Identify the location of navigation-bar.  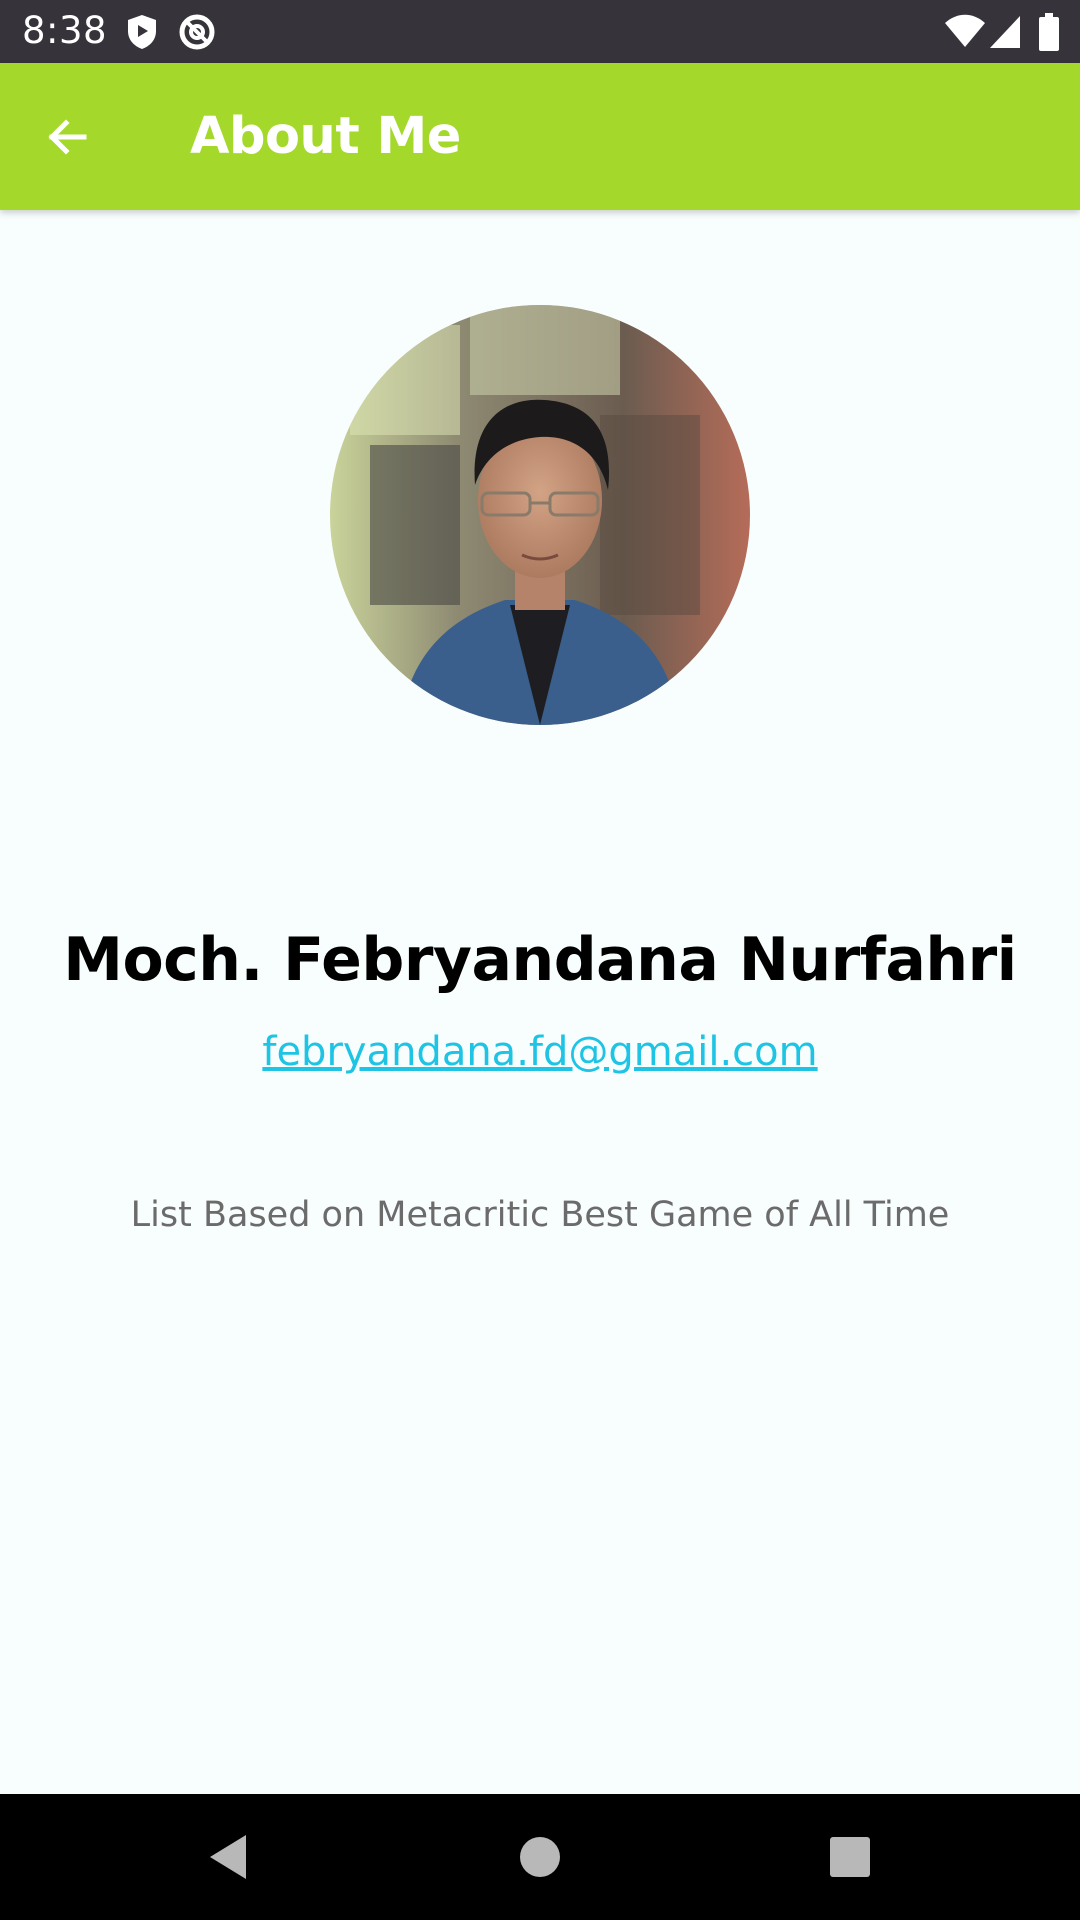
(540, 1857).